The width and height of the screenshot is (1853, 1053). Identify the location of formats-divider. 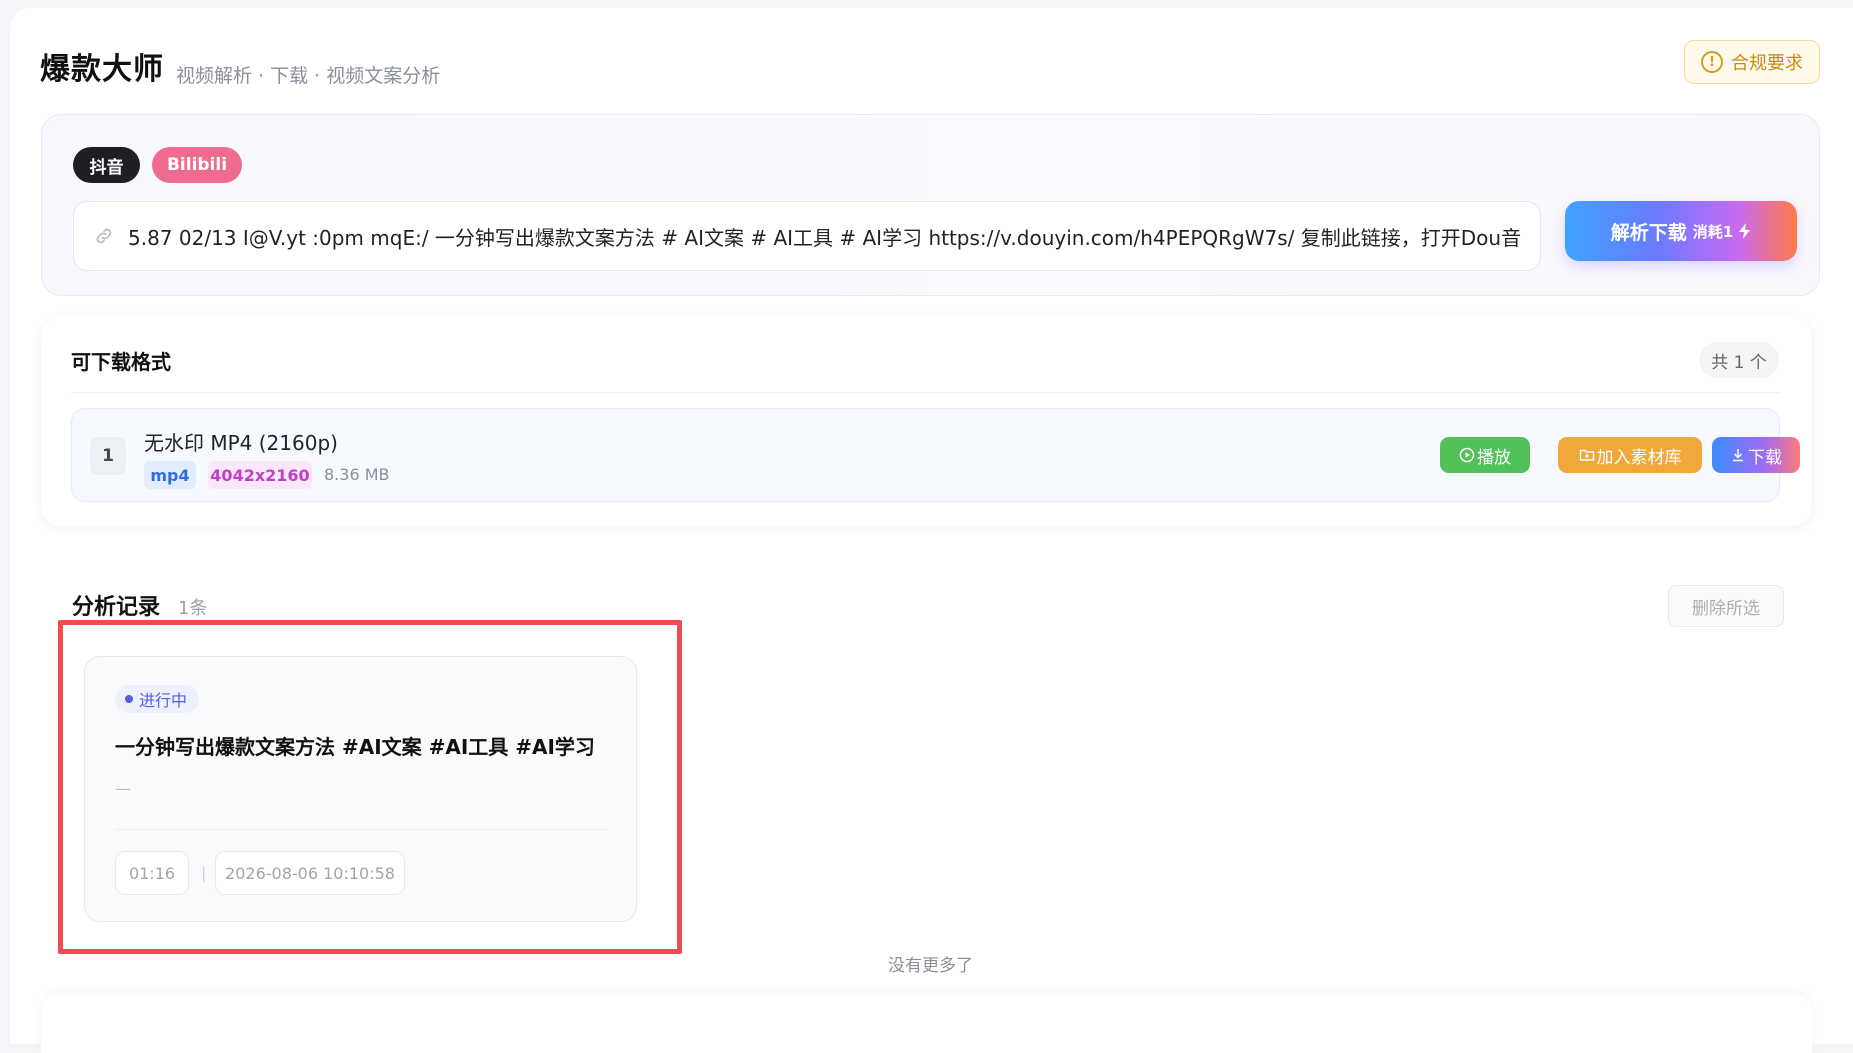
(925, 392).